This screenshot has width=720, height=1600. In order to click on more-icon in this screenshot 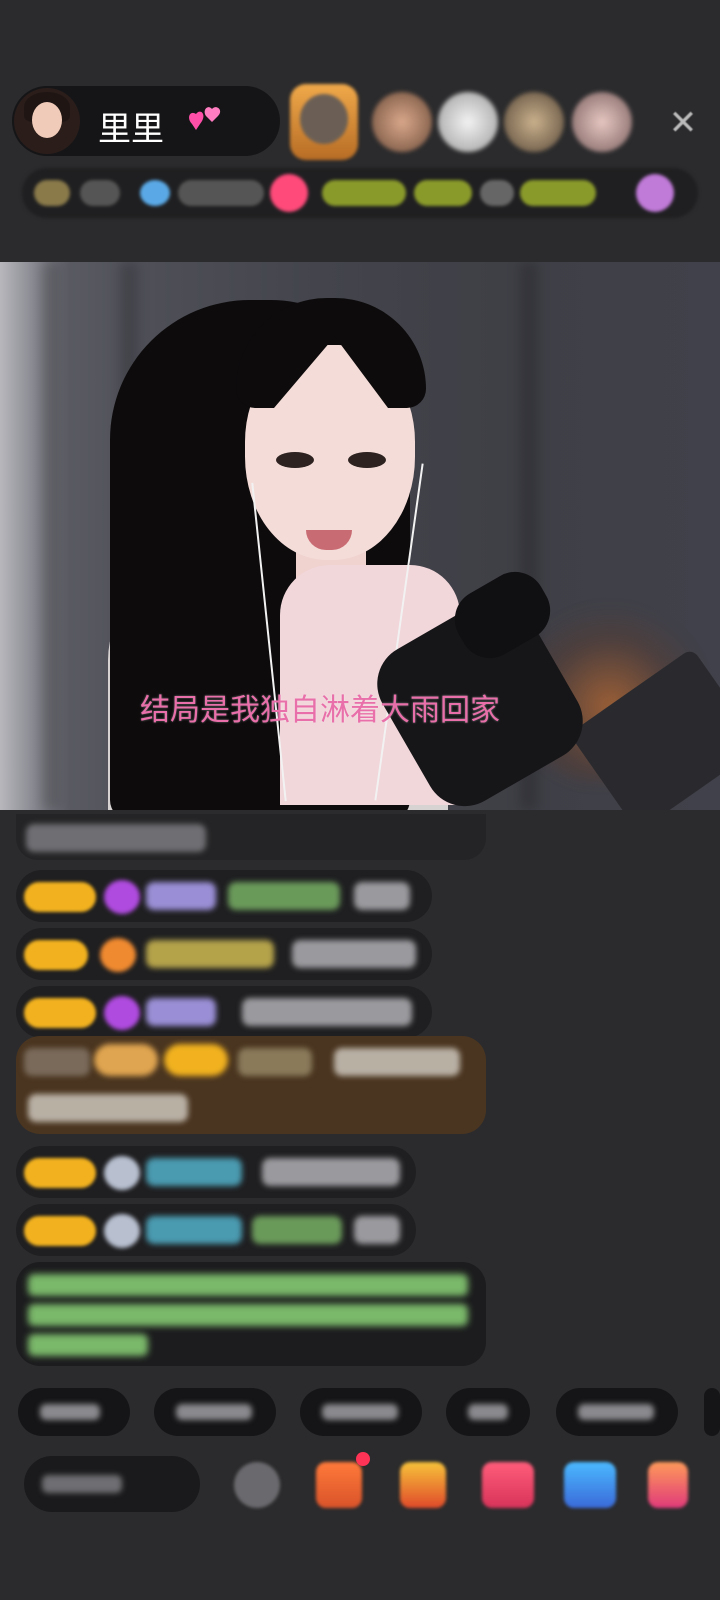, I will do `click(668, 1485)`.